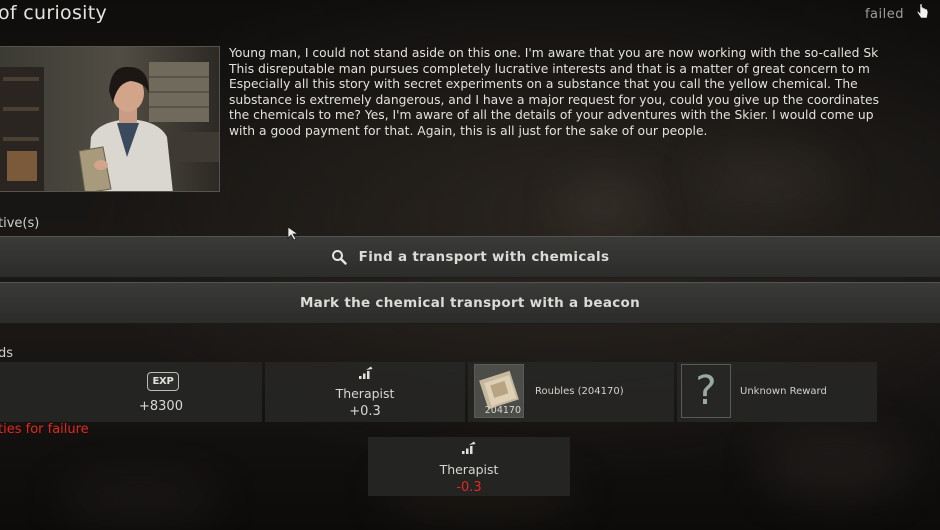 This screenshot has height=530, width=940. What do you see at coordinates (579, 391) in the screenshot?
I see `item-name: Roubles (204170)` at bounding box center [579, 391].